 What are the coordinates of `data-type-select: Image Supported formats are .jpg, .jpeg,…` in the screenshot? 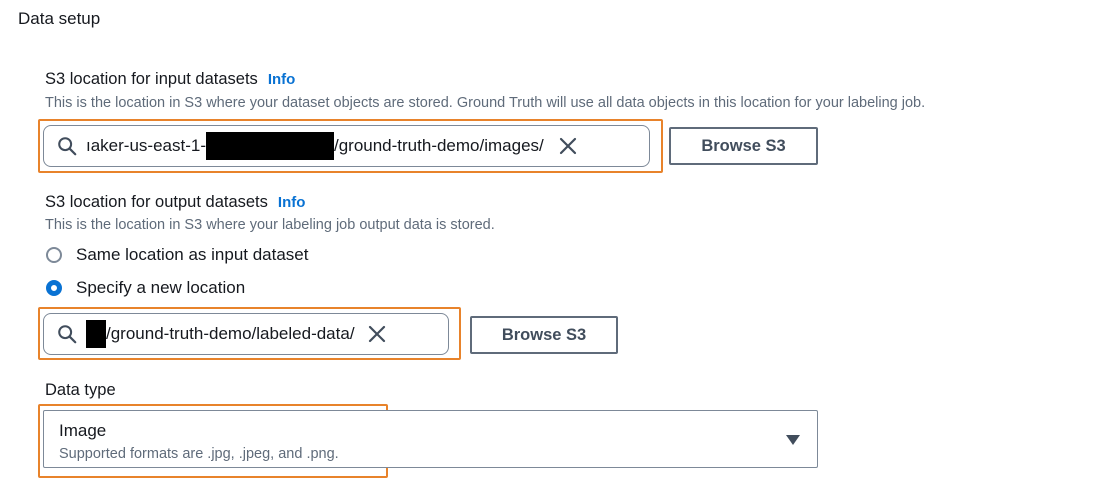 It's located at (430, 439).